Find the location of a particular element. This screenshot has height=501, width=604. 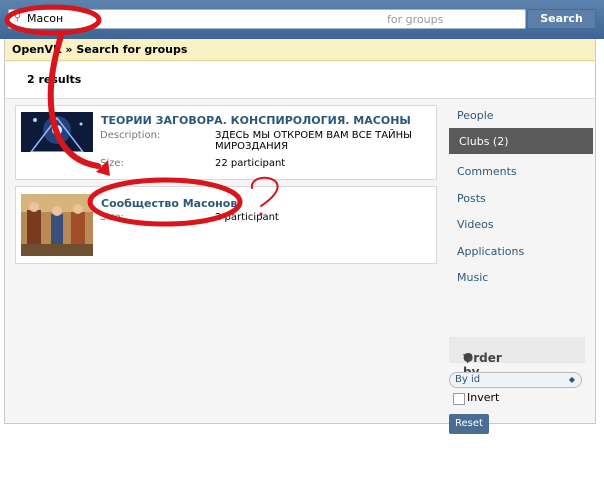

annotation-circle-result is located at coordinates (165, 202).